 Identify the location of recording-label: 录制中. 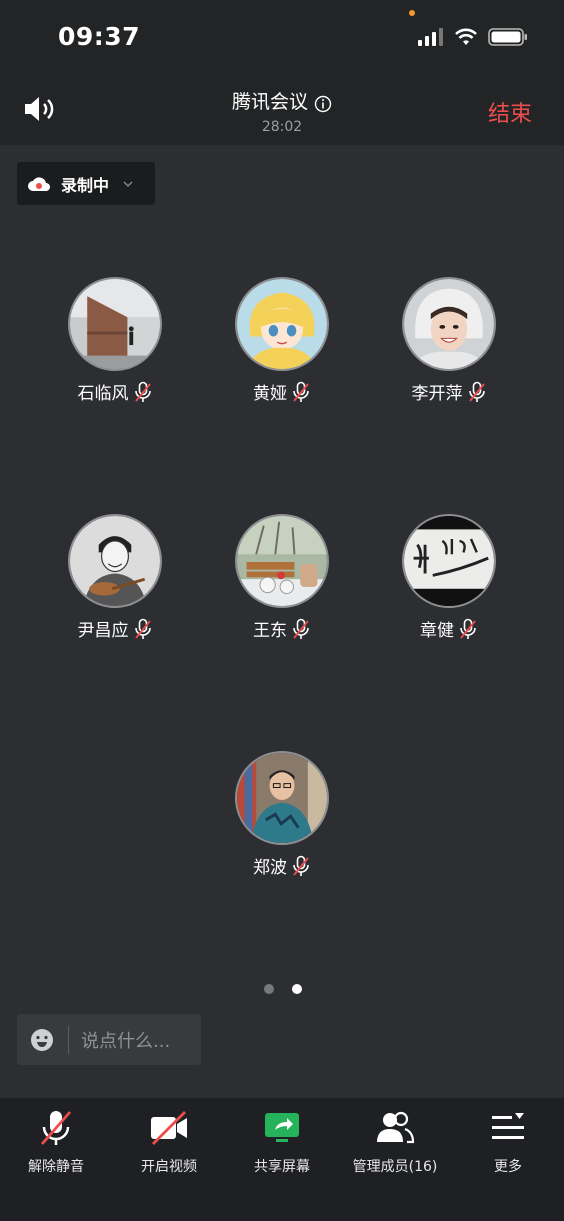
(85, 185).